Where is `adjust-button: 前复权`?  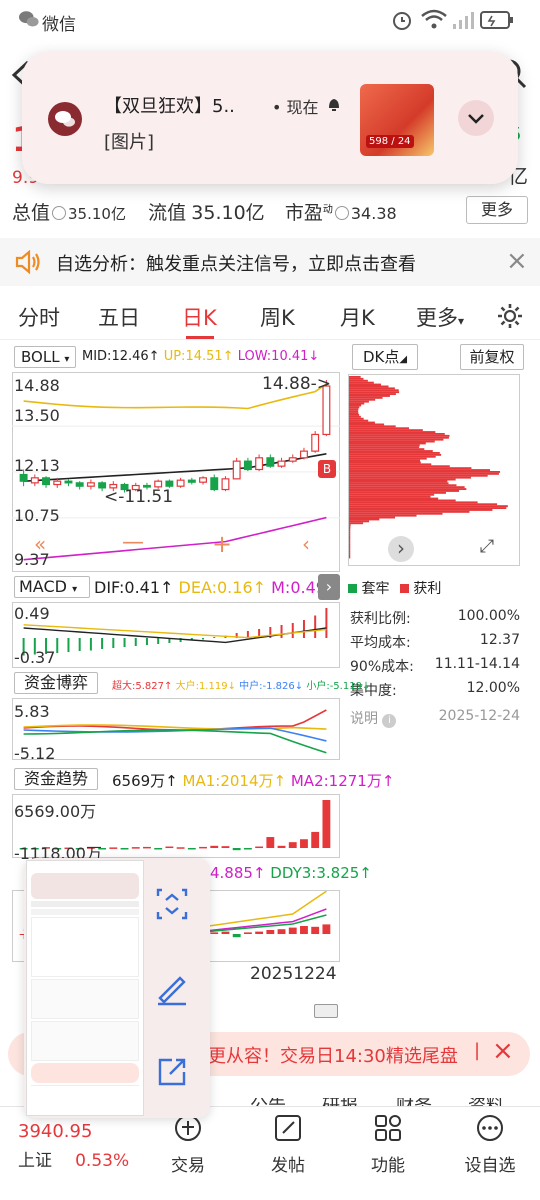 adjust-button: 前复权 is located at coordinates (492, 357).